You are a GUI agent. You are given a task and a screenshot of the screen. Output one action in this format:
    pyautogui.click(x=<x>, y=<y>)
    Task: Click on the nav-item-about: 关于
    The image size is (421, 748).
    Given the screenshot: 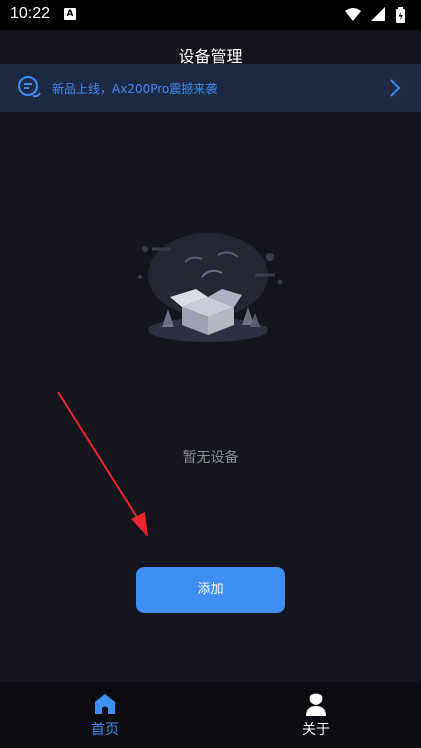 What is the action you would take?
    pyautogui.click(x=316, y=715)
    